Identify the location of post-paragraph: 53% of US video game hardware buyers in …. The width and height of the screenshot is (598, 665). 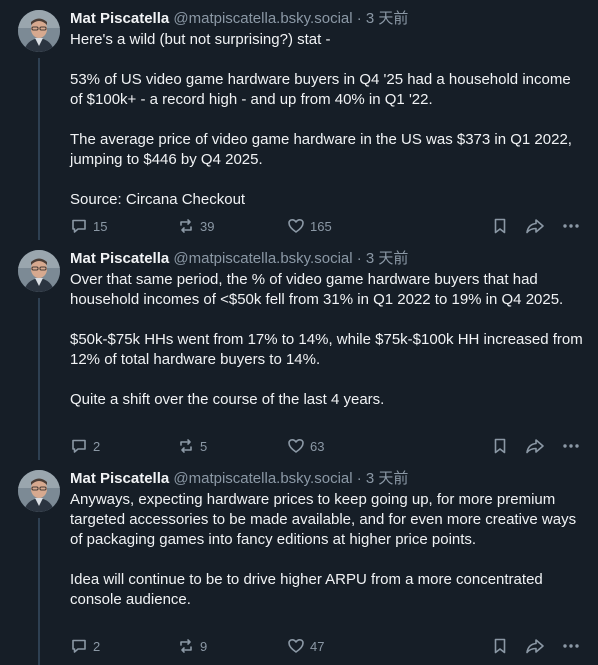
(320, 89).